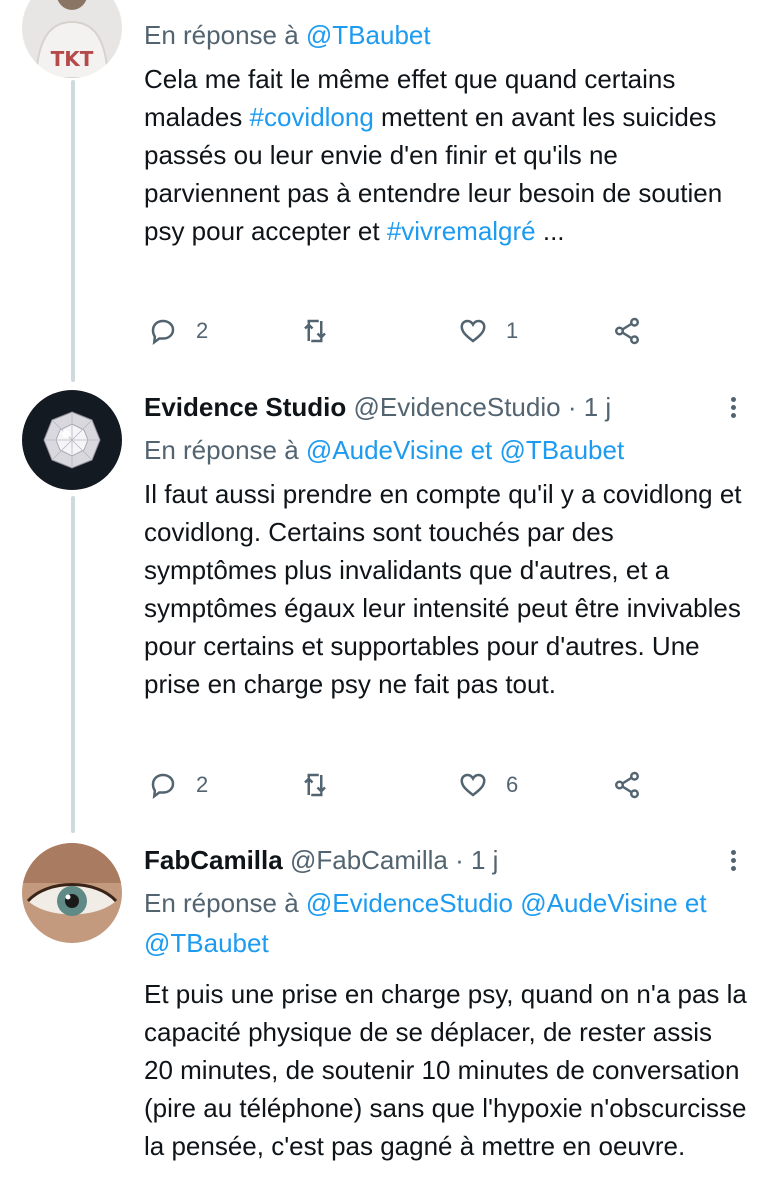 This screenshot has width=772, height=1200. What do you see at coordinates (488, 331) in the screenshot?
I see `like-button: 1` at bounding box center [488, 331].